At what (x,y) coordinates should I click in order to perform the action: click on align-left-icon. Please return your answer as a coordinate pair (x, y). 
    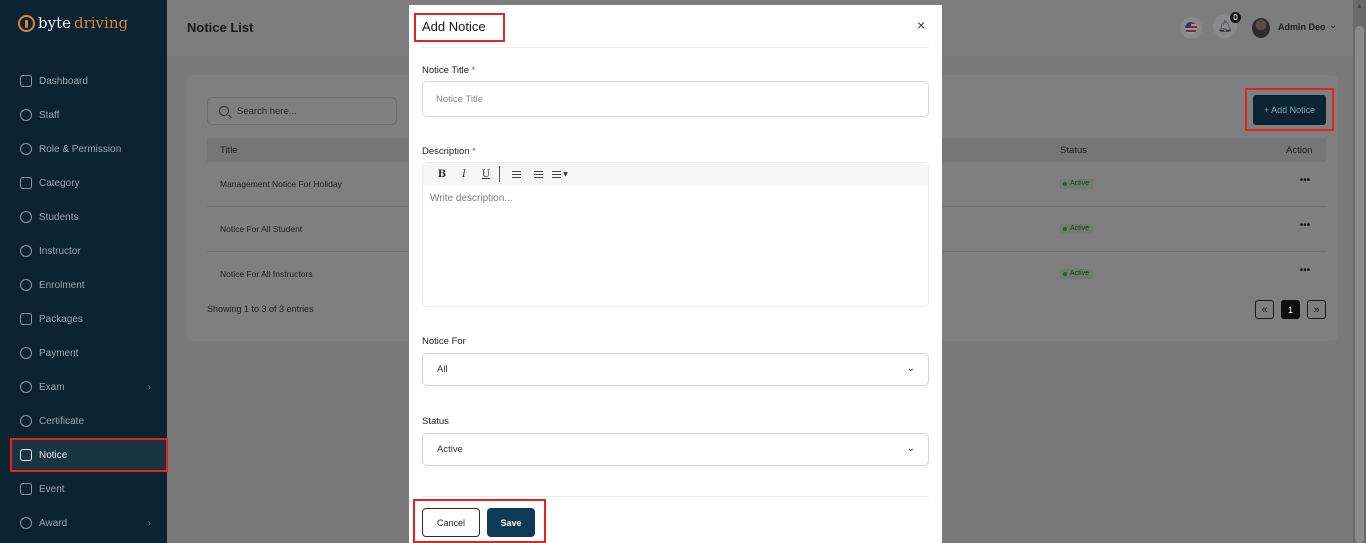
    Looking at the image, I should click on (557, 174).